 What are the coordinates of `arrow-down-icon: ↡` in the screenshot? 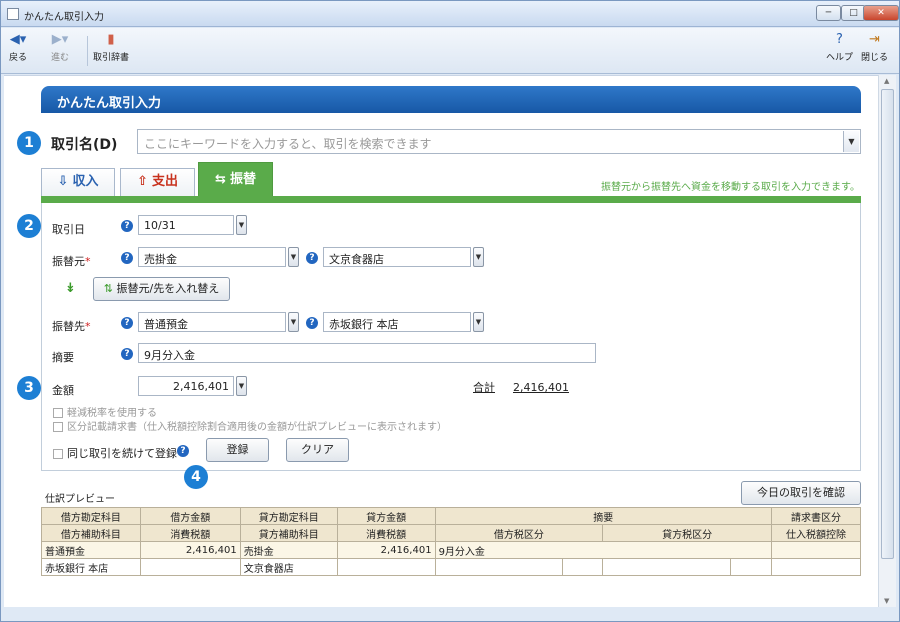 It's located at (70, 288).